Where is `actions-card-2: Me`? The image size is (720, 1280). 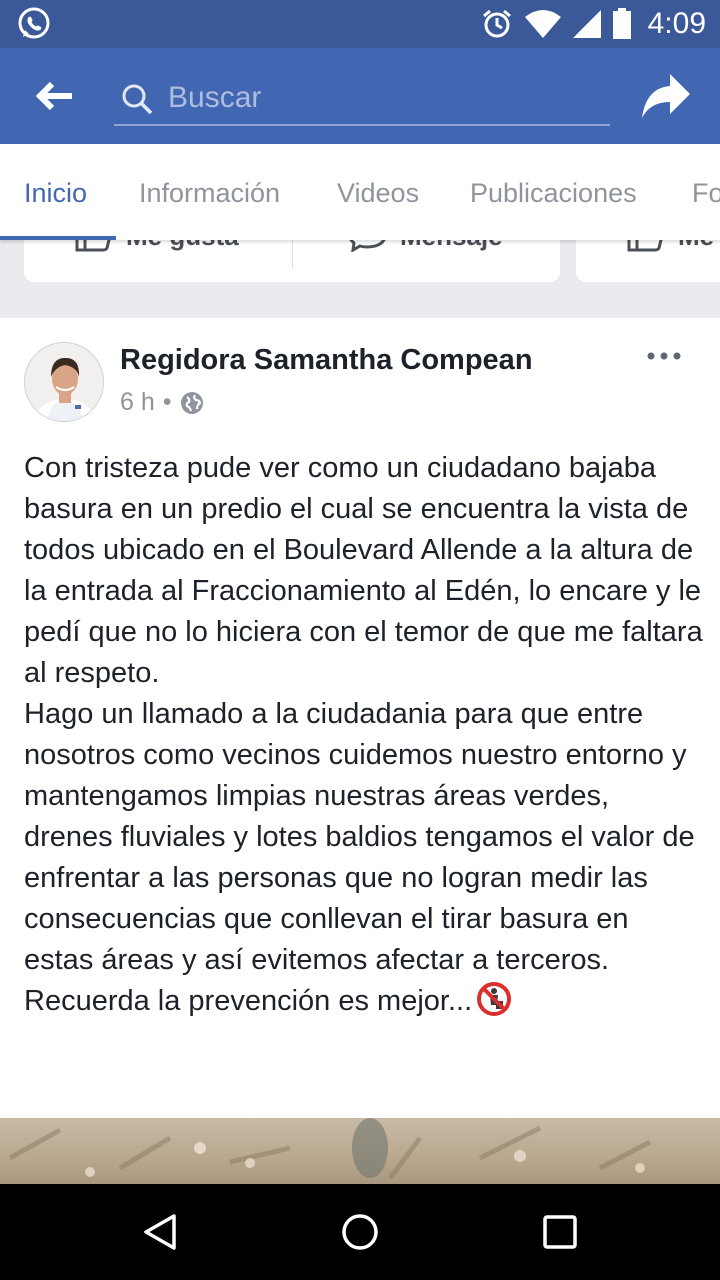 actions-card-2: Me is located at coordinates (648, 261).